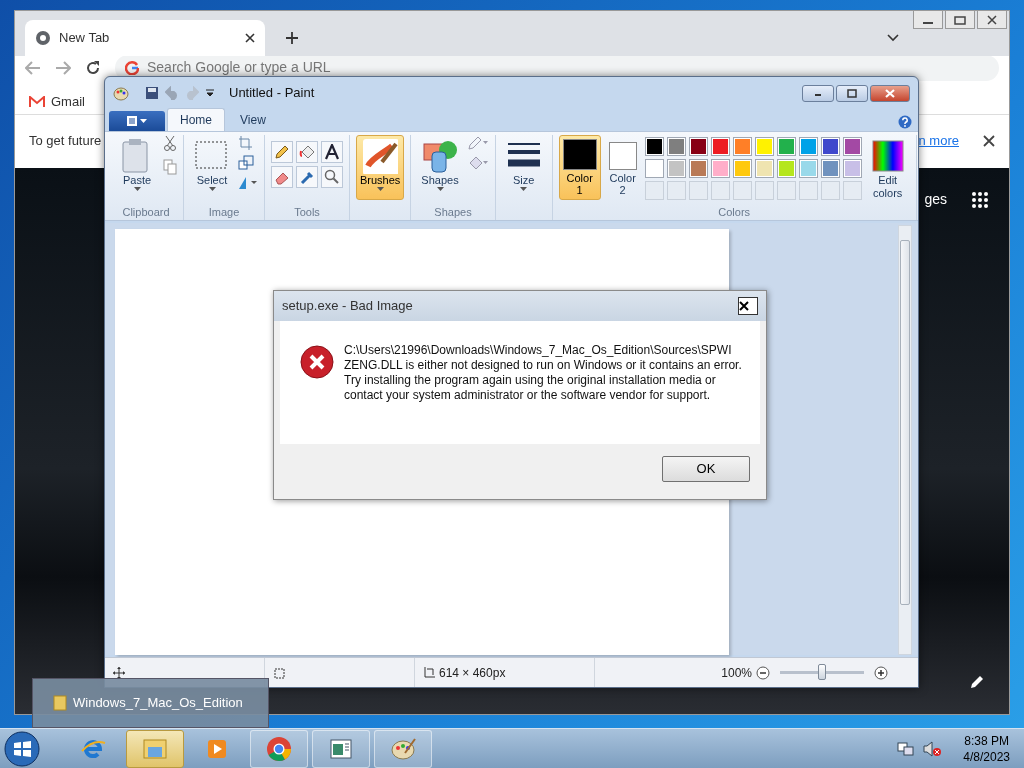 The height and width of the screenshot is (768, 1024). Describe the element at coordinates (332, 177) in the screenshot. I see `magnifier-icon` at that location.